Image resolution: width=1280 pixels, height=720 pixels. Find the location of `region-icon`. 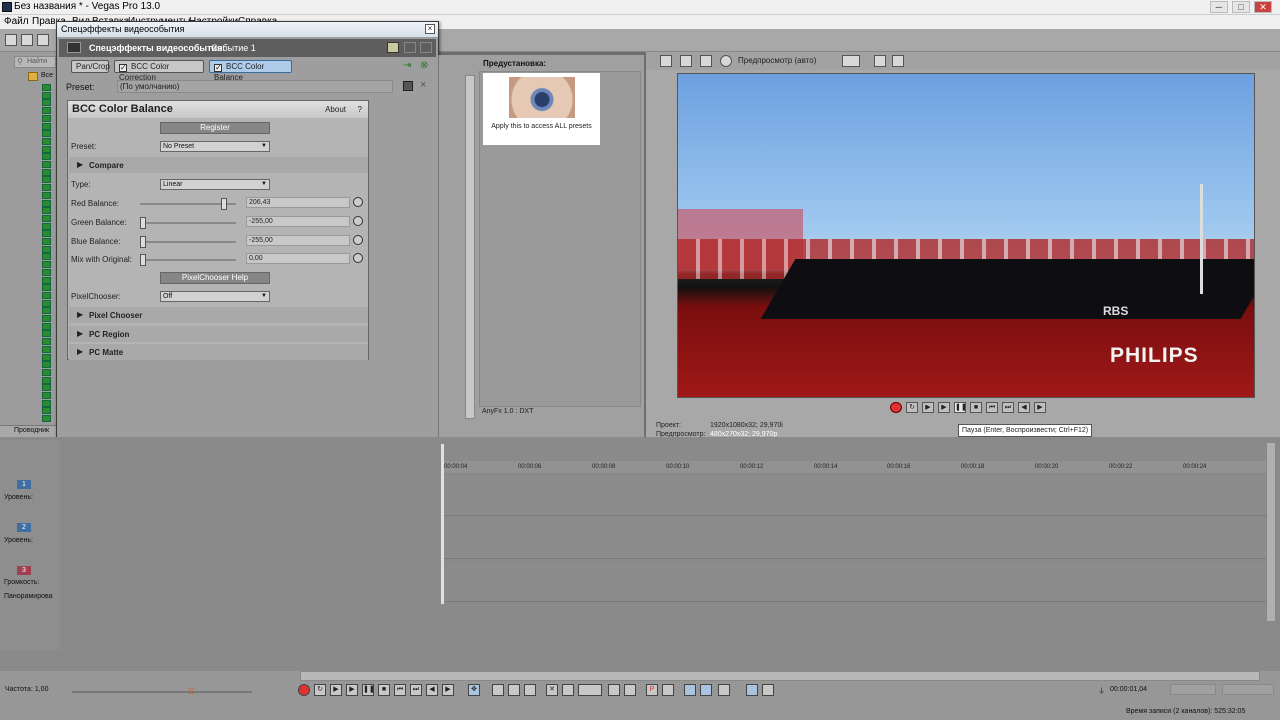

region-icon is located at coordinates (668, 690).